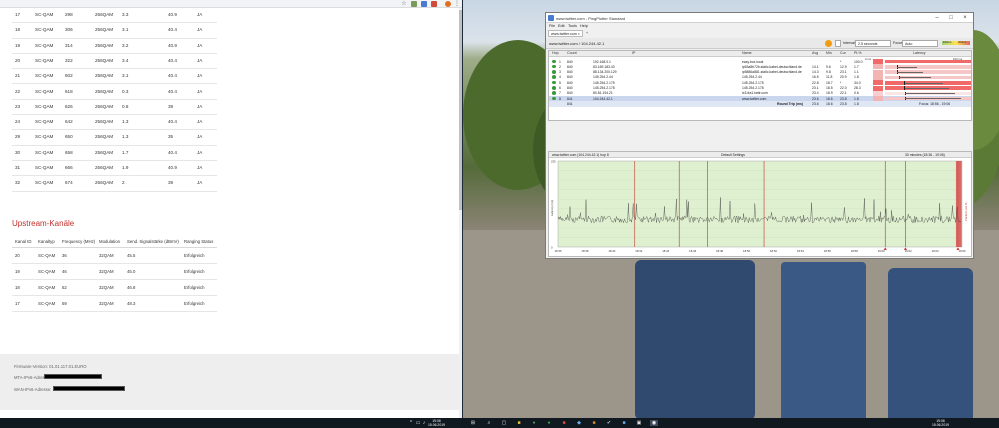 The width and height of the screenshot is (999, 428). I want to click on table-cell: 19, so click(18, 45).